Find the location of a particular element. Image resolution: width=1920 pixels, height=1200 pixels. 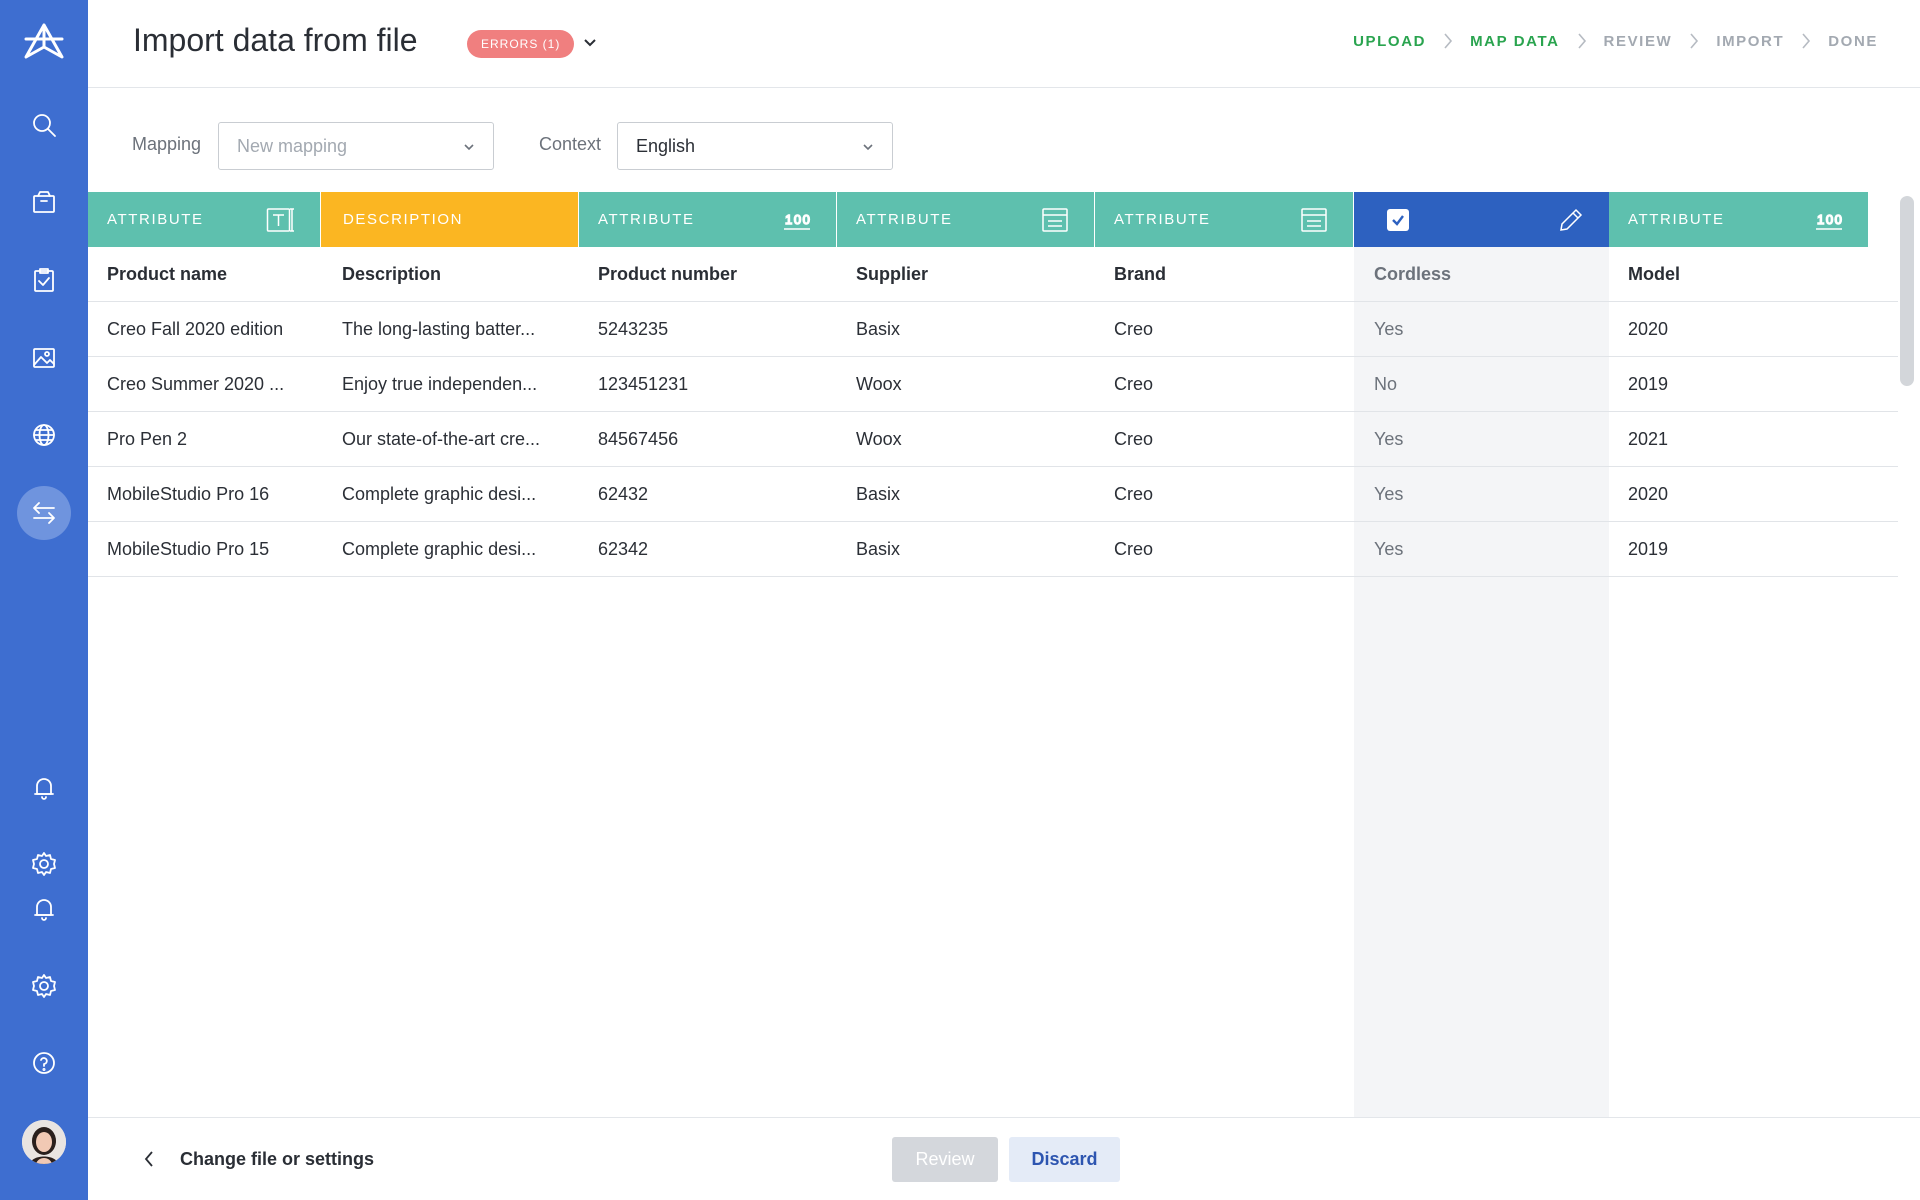

import-export-icon is located at coordinates (44, 513).